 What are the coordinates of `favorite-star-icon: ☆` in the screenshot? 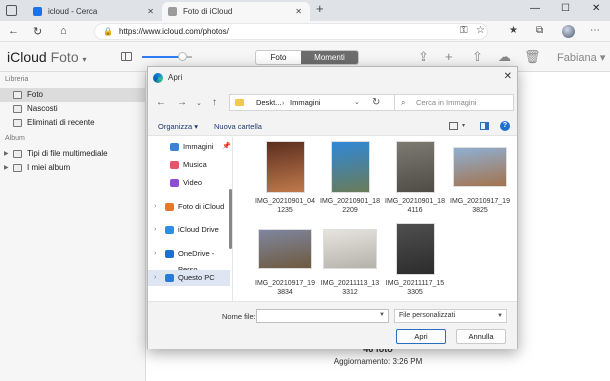 It's located at (480, 30).